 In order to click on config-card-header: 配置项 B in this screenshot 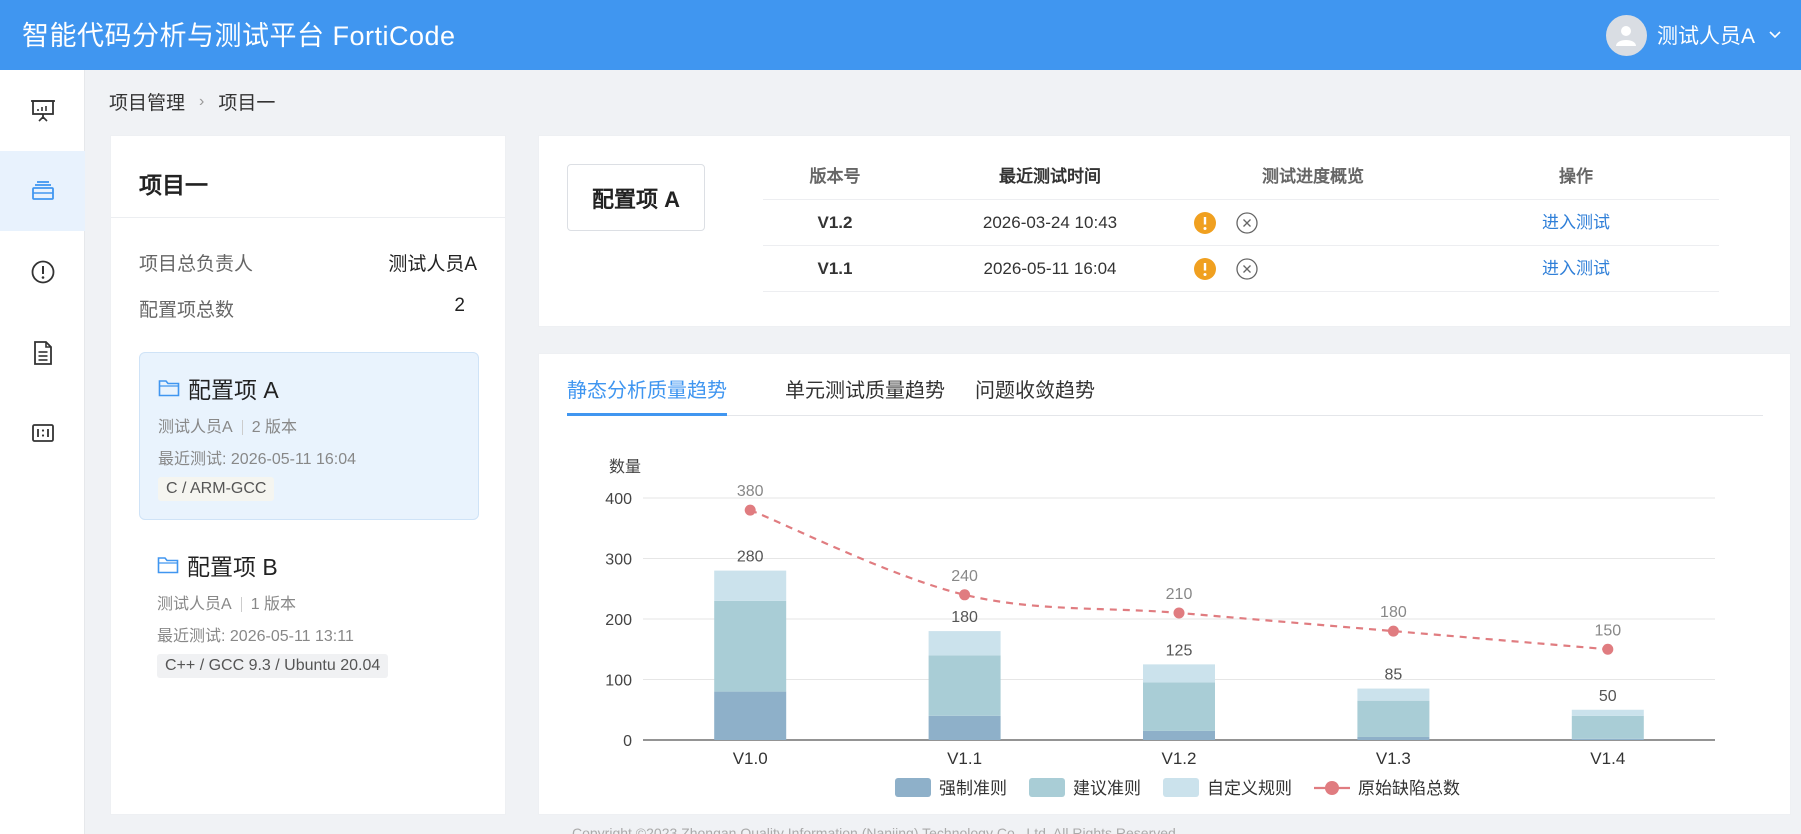, I will do `click(217, 565)`.